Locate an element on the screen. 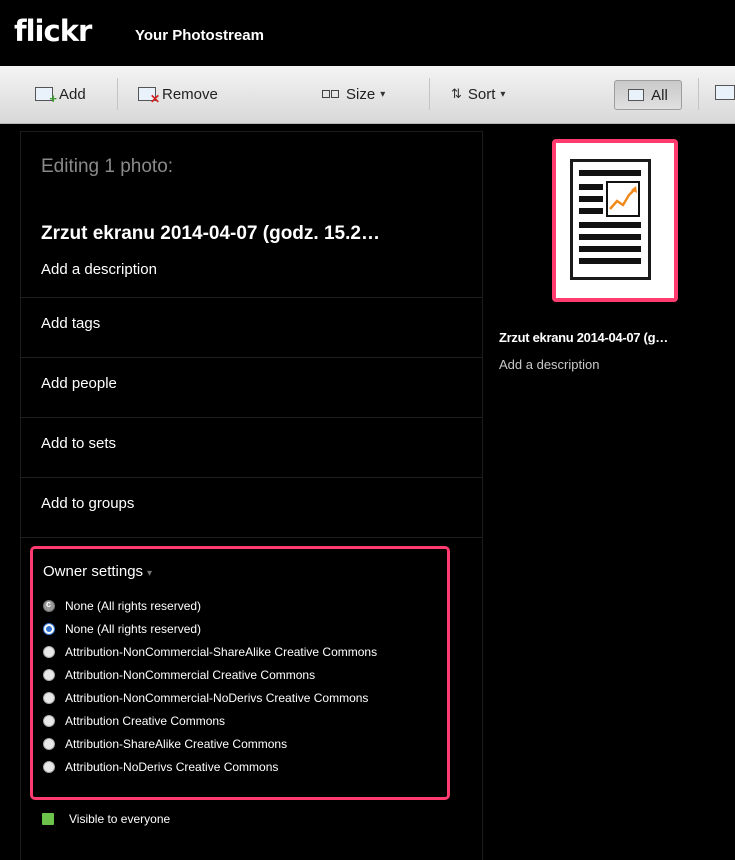 Image resolution: width=735 pixels, height=860 pixels. add-button: + Add is located at coordinates (60, 94).